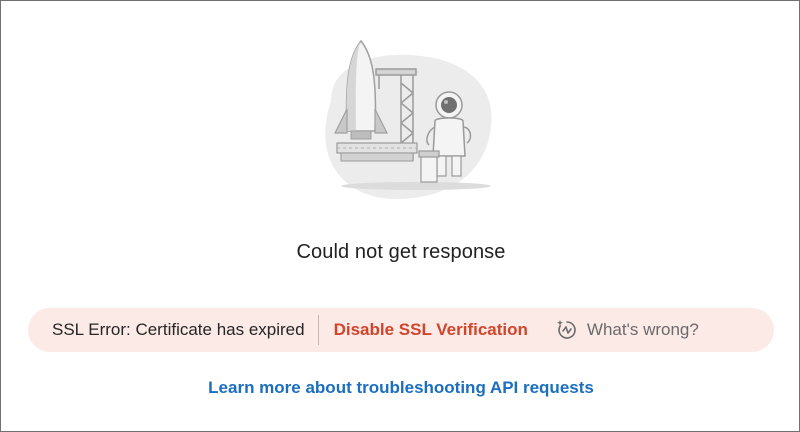 Image resolution: width=800 pixels, height=432 pixels. What do you see at coordinates (178, 329) in the screenshot?
I see `error-text: SSL Error: Certificate has expired` at bounding box center [178, 329].